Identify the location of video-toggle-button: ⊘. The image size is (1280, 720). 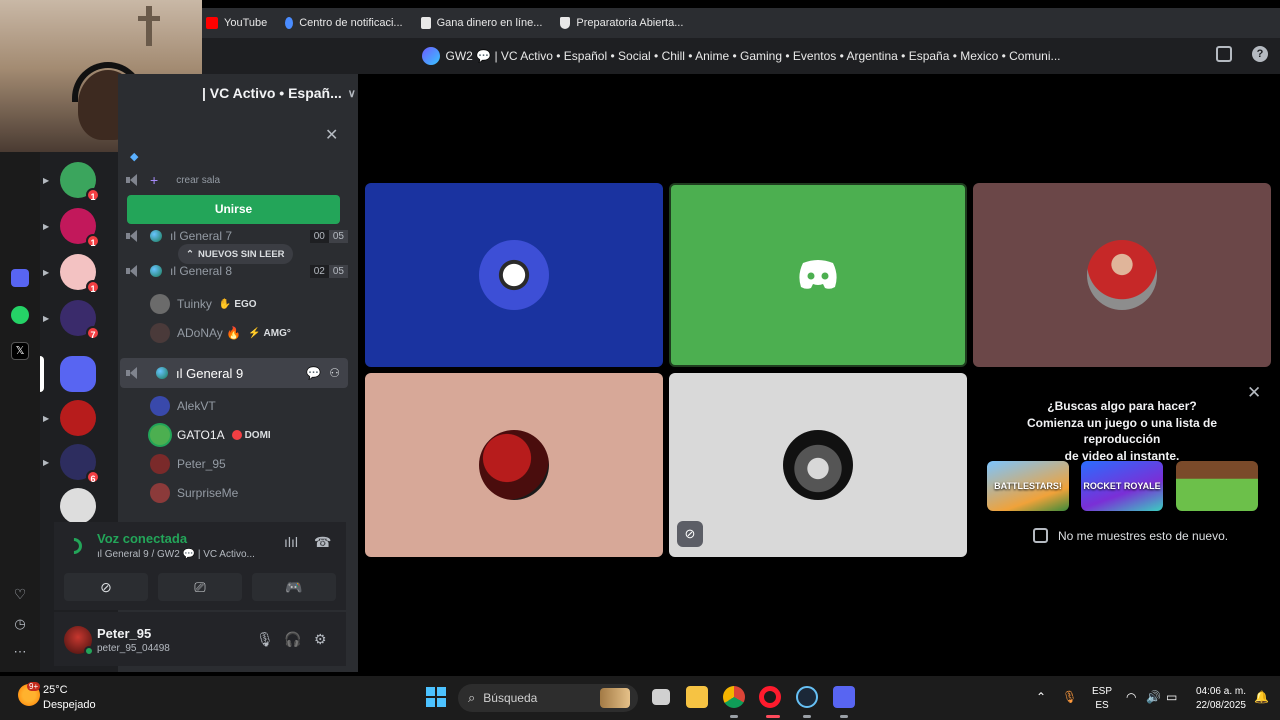
(106, 587).